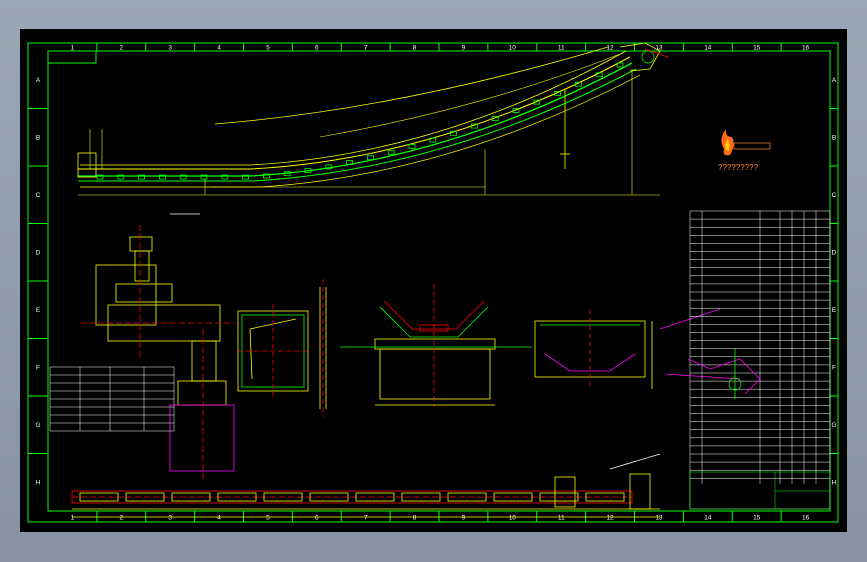  Describe the element at coordinates (757, 48) in the screenshot. I see `col-label-top: 15` at that location.